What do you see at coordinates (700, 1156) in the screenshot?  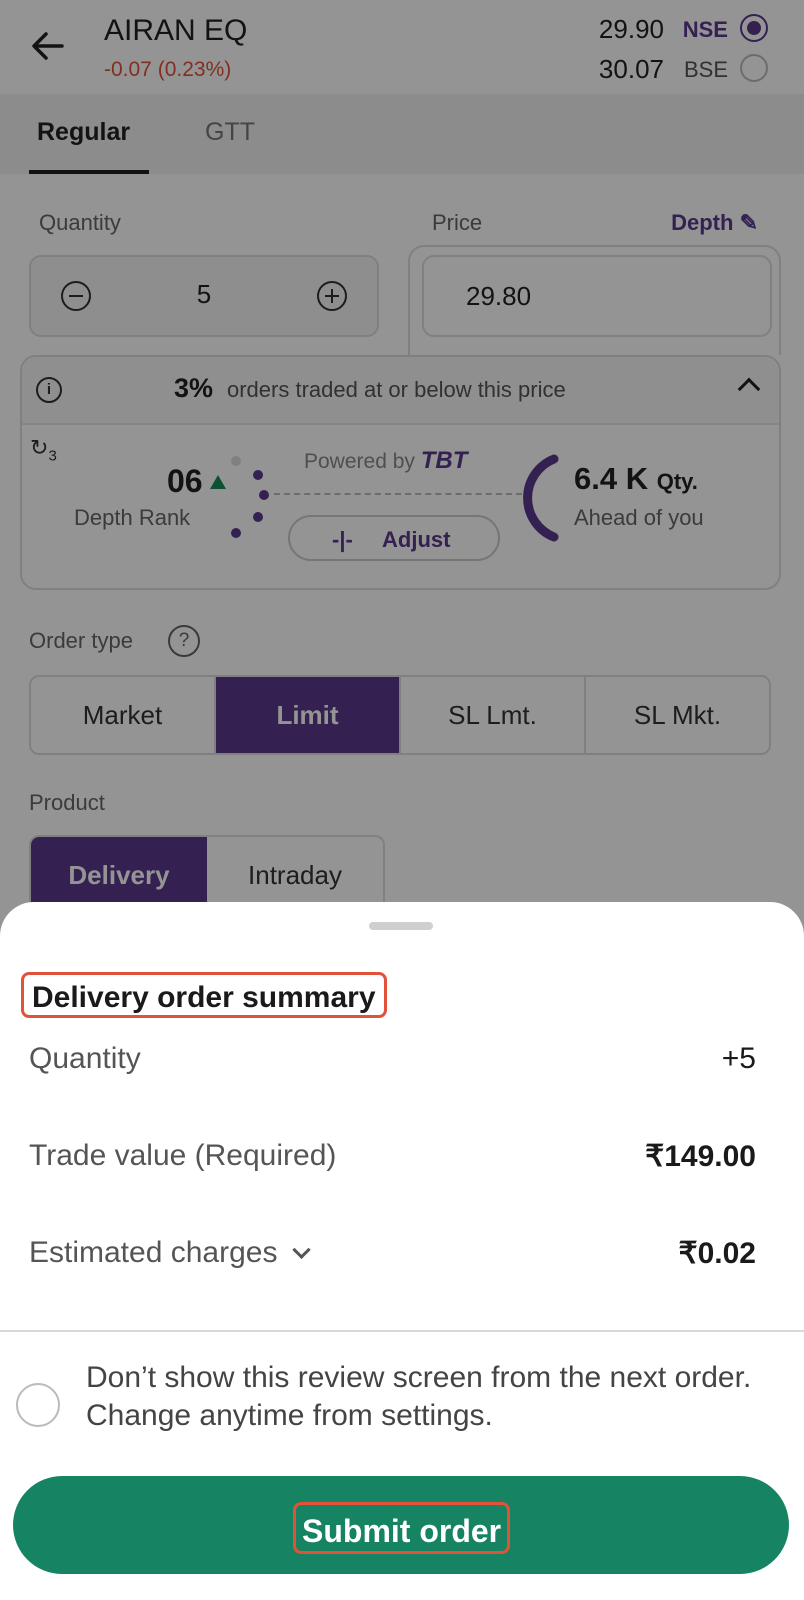 I see `trade-value-amount: ₹149.00` at bounding box center [700, 1156].